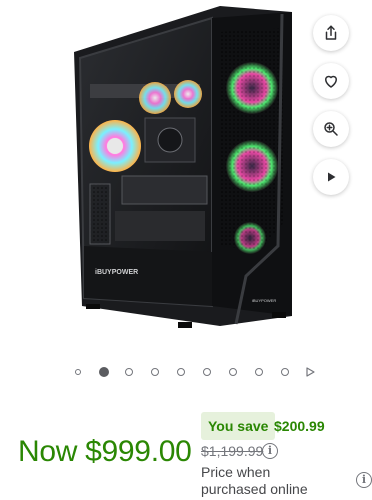 The width and height of the screenshot is (372, 500). I want to click on share-icon, so click(331, 32).